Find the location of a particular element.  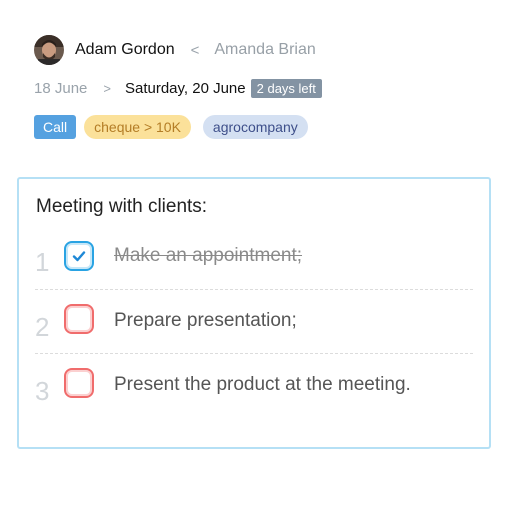

assignee-name: Amanda Brian is located at coordinates (264, 50).